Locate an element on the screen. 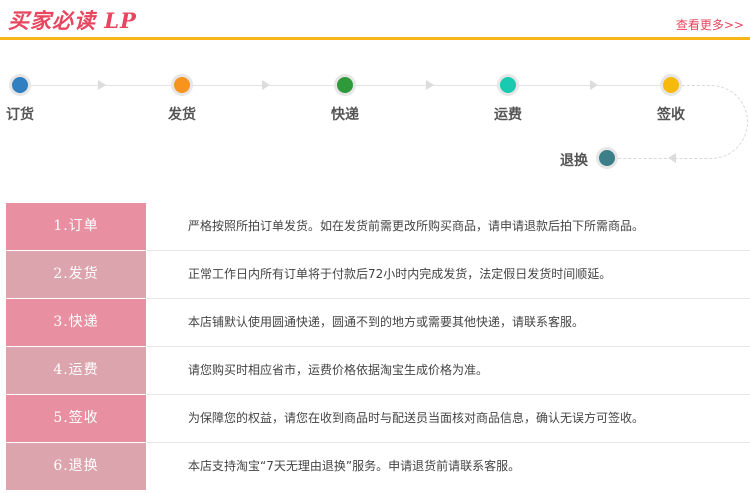 The height and width of the screenshot is (493, 750). row-description: 请您购买时相应省市，运费价格依据淘宝生成价格为准。 is located at coordinates (338, 370).